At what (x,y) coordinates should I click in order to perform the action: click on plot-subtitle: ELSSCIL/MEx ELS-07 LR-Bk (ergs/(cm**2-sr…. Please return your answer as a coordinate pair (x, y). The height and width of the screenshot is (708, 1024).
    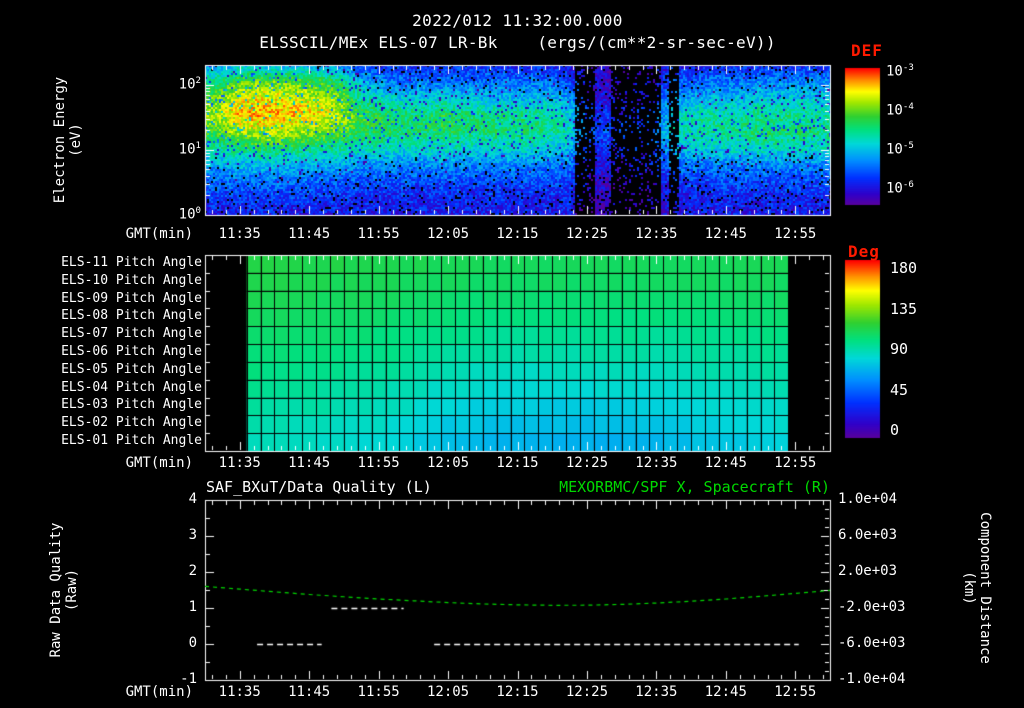
    Looking at the image, I should click on (517, 42).